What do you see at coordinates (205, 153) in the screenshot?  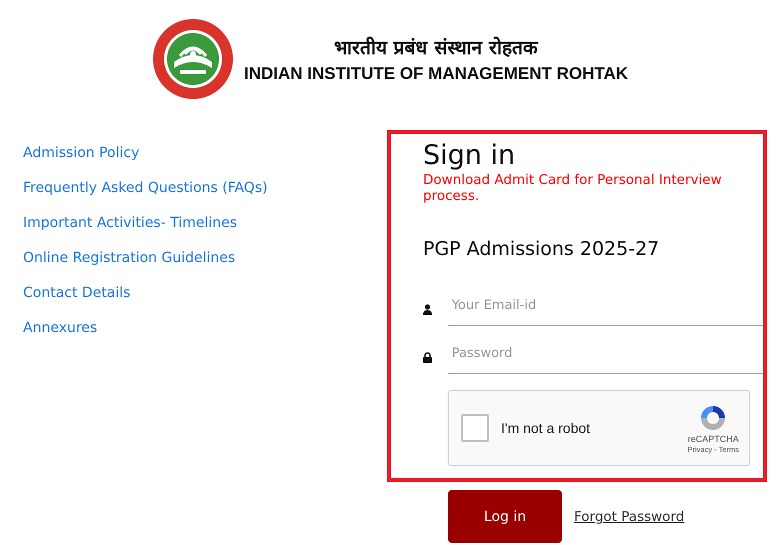 I see `nav-link: Admission Policy` at bounding box center [205, 153].